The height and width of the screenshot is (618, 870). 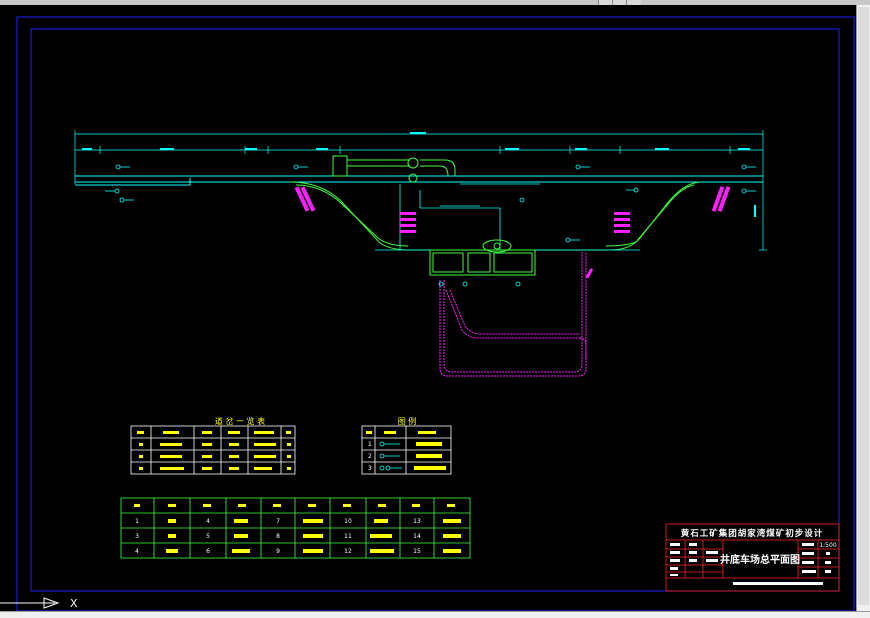 What do you see at coordinates (513, 314) in the screenshot?
I see `magenta-loop-track` at bounding box center [513, 314].